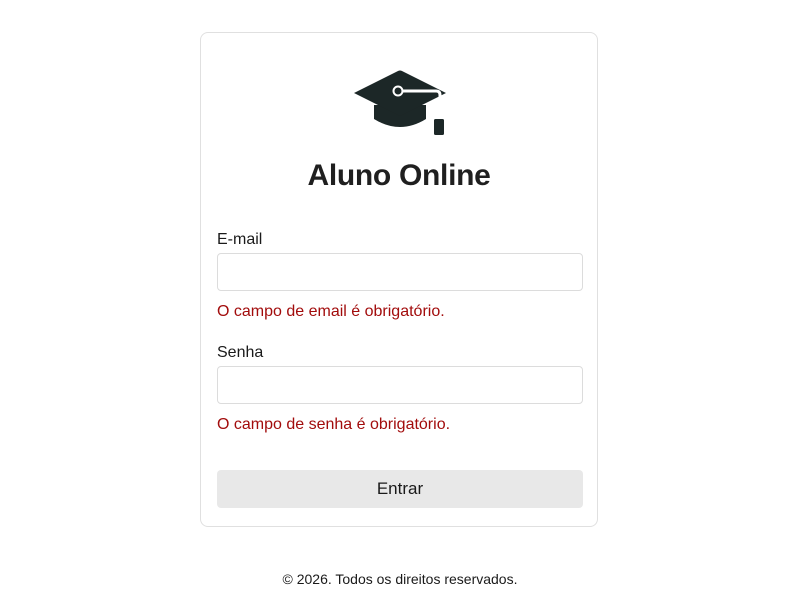 The image size is (800, 600). What do you see at coordinates (331, 311) in the screenshot?
I see `email-error-message: O campo de email é obrigatório.` at bounding box center [331, 311].